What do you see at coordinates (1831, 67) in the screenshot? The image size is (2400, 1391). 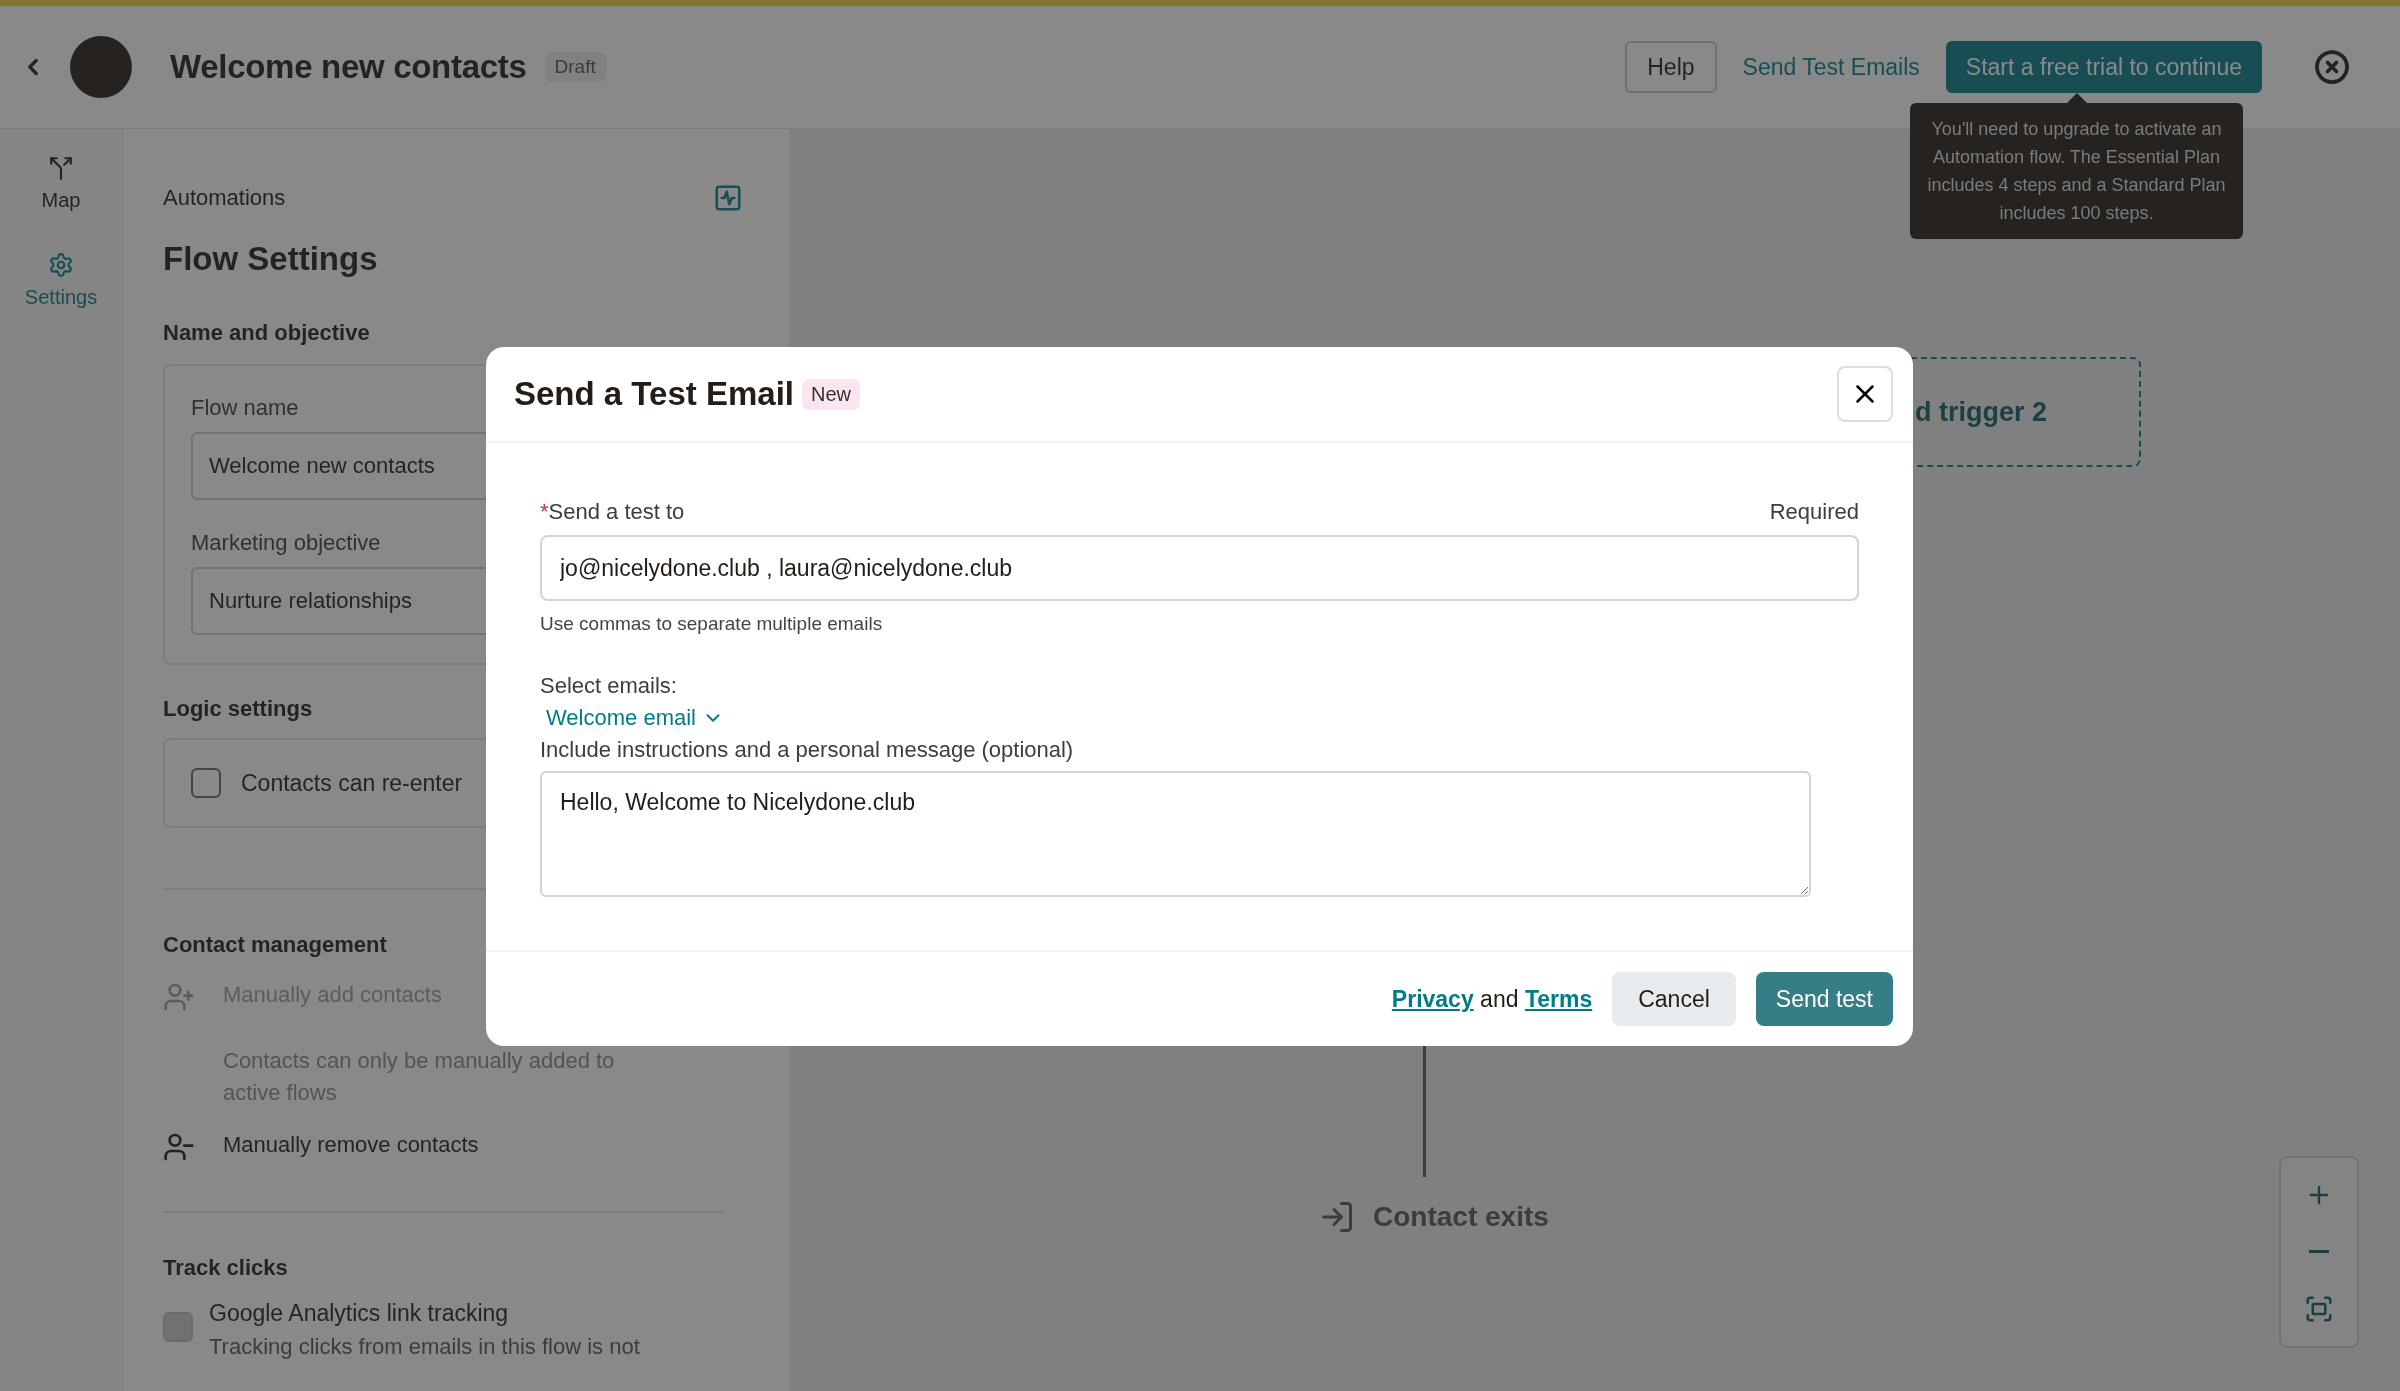 I see `send-test-emails-link: Send Test Emails` at bounding box center [1831, 67].